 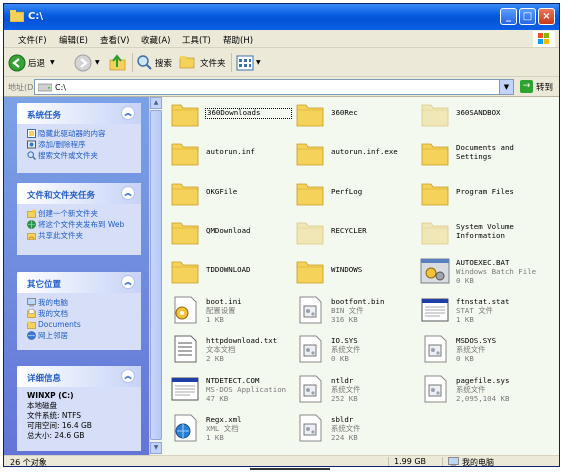 What do you see at coordinates (52, 62) in the screenshot?
I see `back-dropdown-icon: ▼` at bounding box center [52, 62].